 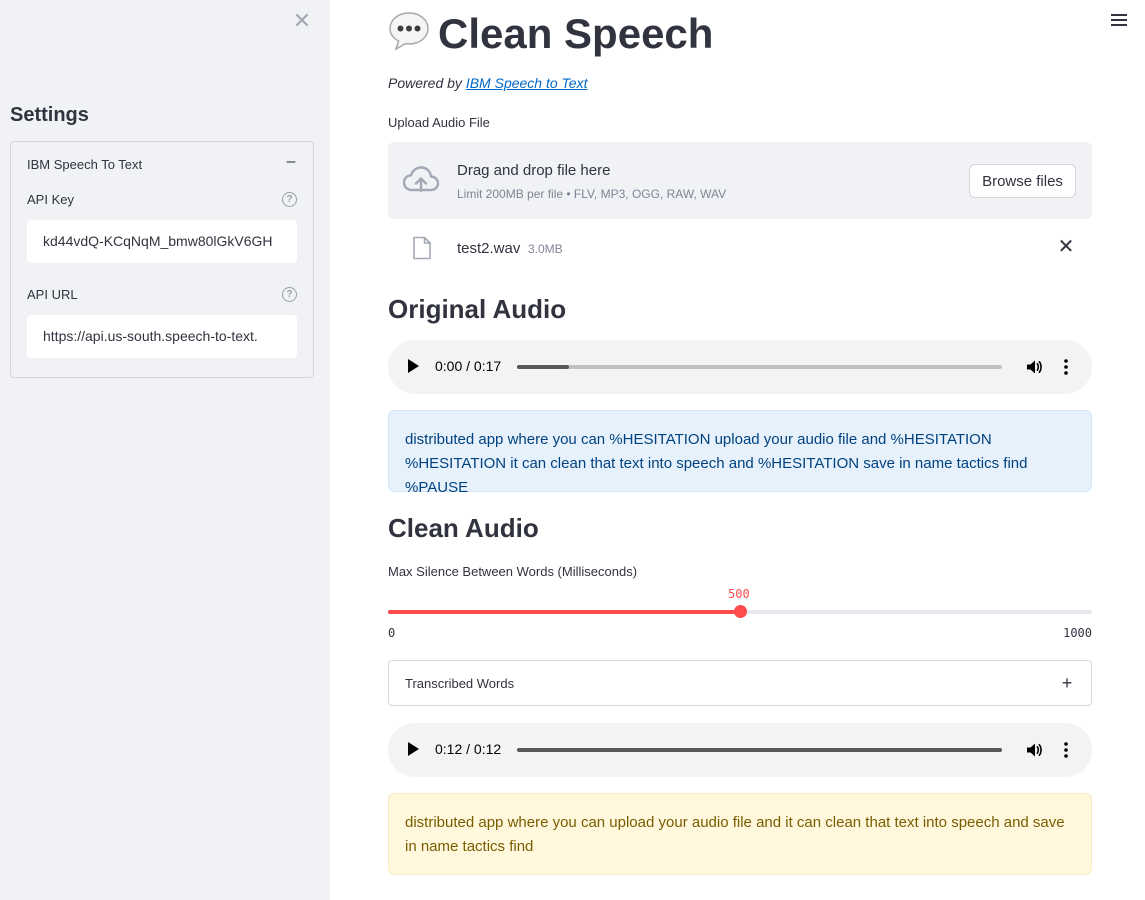 I want to click on audio-time: 0:00 / 0:17, so click(x=468, y=366).